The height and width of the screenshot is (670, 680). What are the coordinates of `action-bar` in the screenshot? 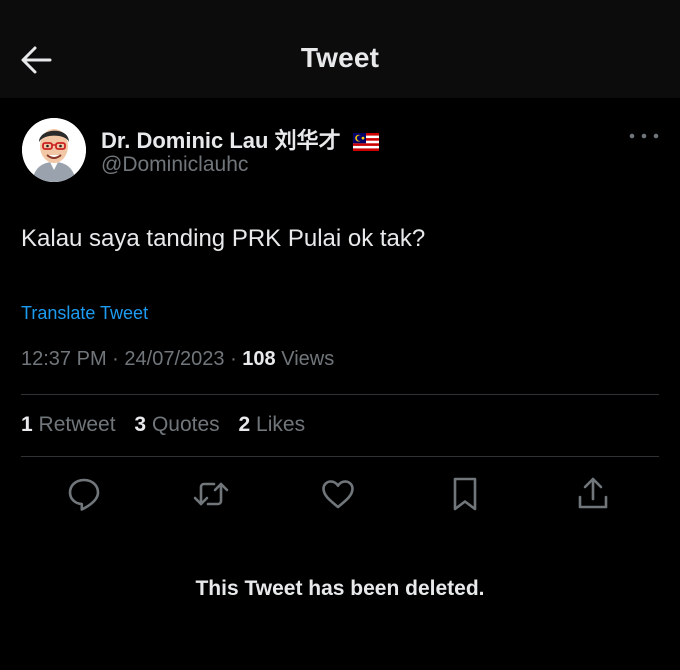 It's located at (340, 494).